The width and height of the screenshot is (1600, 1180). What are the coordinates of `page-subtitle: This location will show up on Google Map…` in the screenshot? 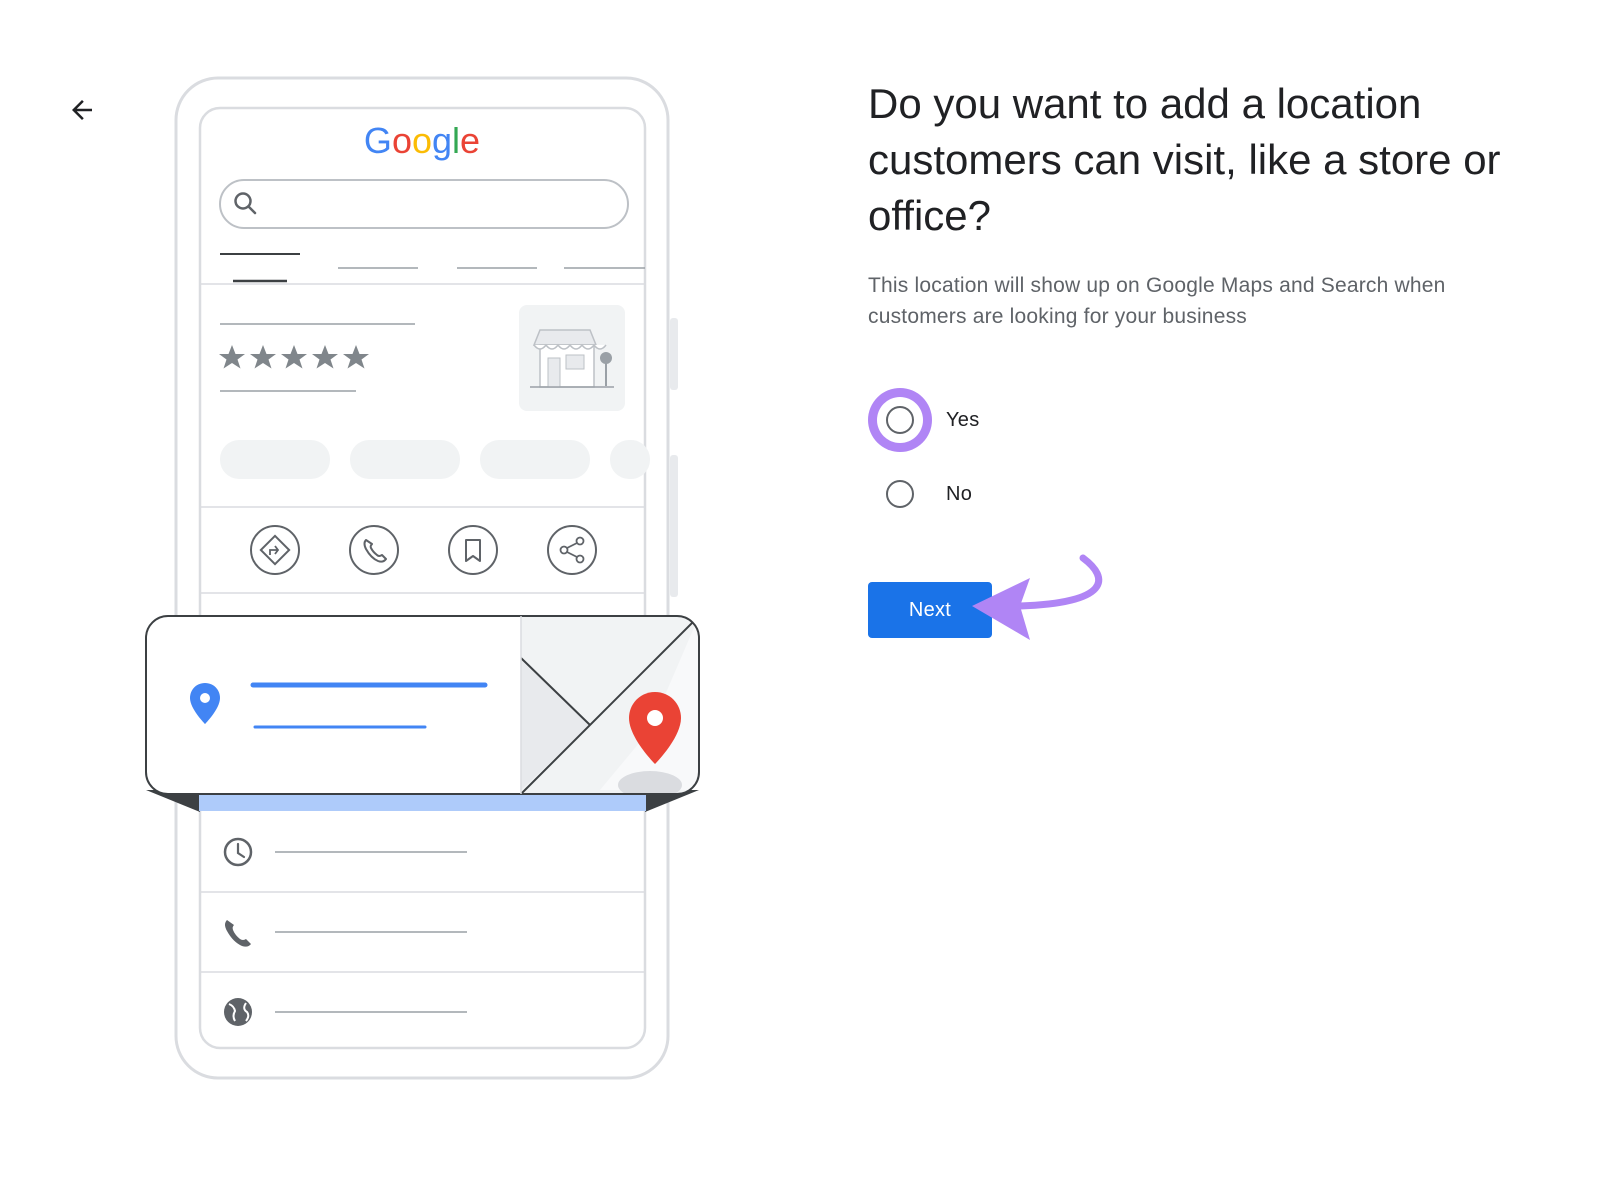 It's located at (1157, 301).